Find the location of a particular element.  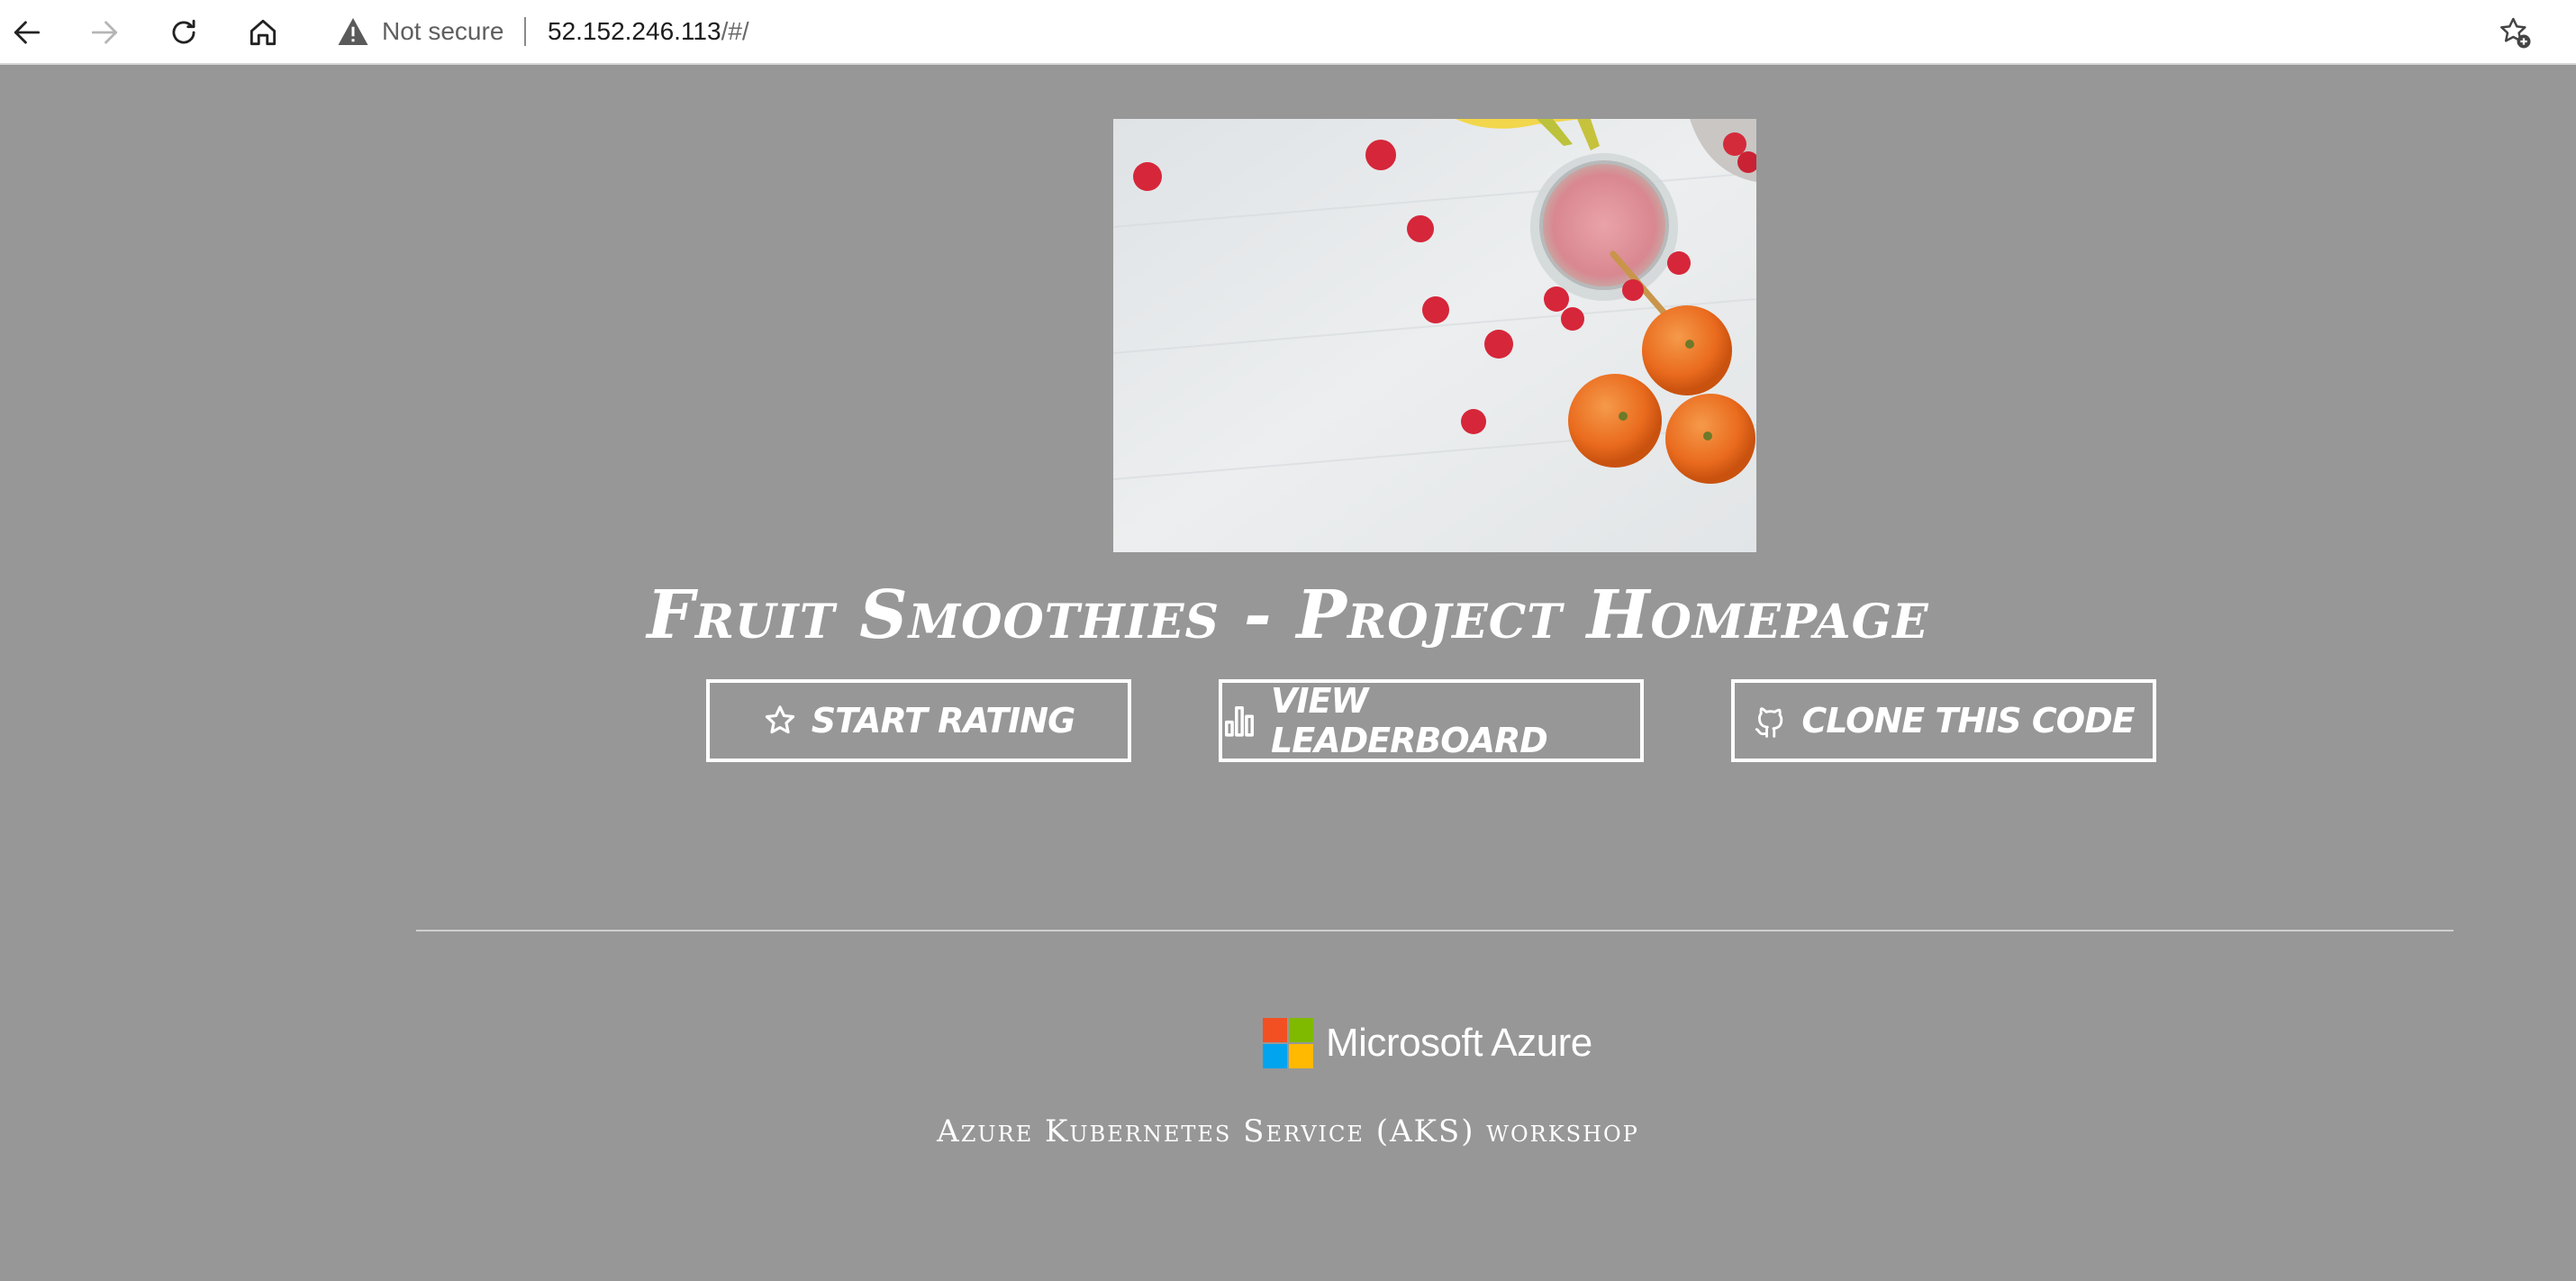

bar-chart-icon is located at coordinates (1239, 721).